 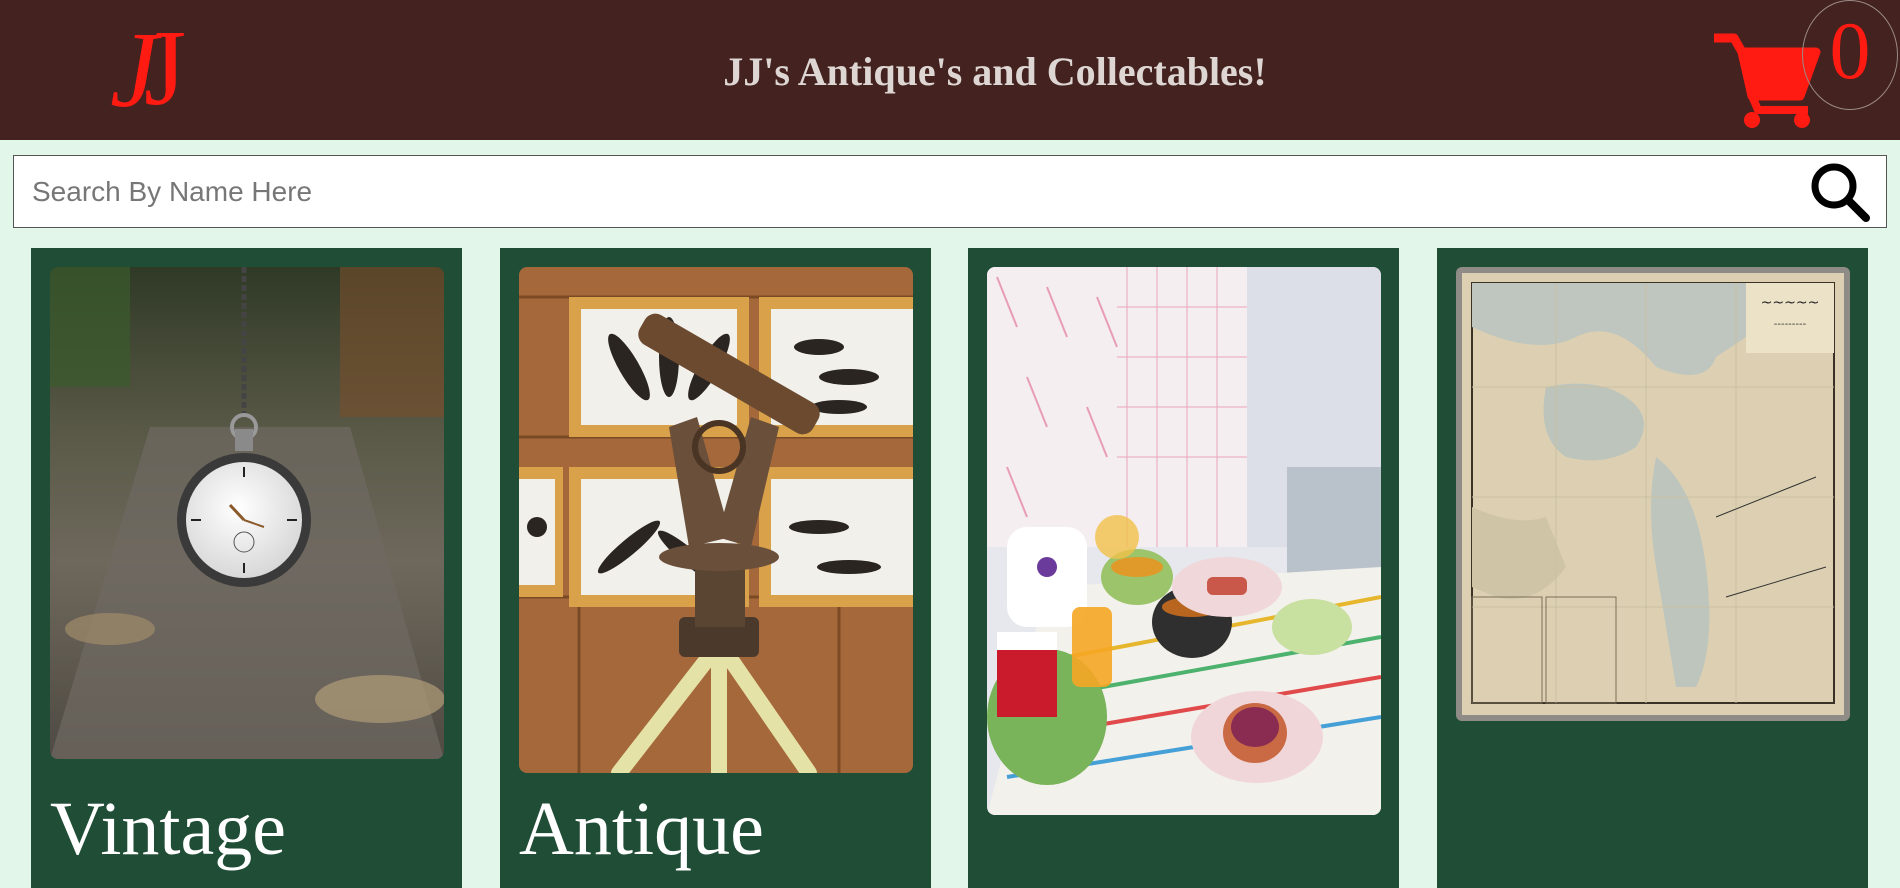 What do you see at coordinates (1184, 541) in the screenshot?
I see `breakfast-table-image` at bounding box center [1184, 541].